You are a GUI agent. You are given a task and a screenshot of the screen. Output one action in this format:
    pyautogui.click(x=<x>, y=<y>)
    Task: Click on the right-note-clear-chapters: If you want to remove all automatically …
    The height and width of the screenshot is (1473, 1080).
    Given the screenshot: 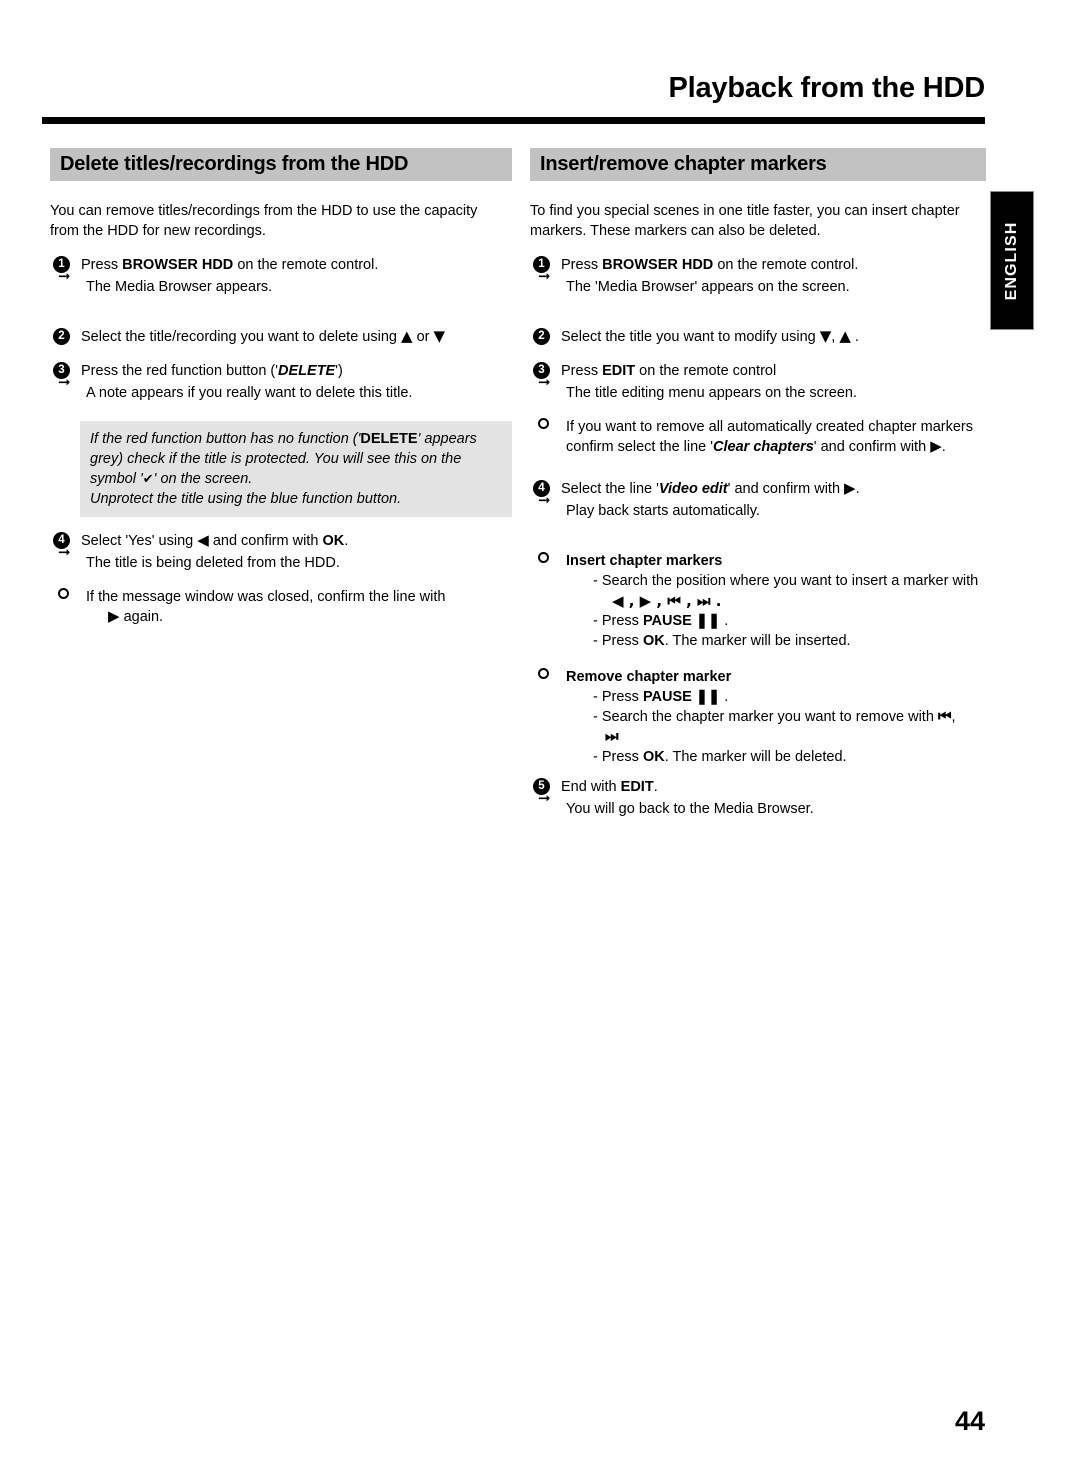 What is the action you would take?
    pyautogui.click(x=758, y=437)
    